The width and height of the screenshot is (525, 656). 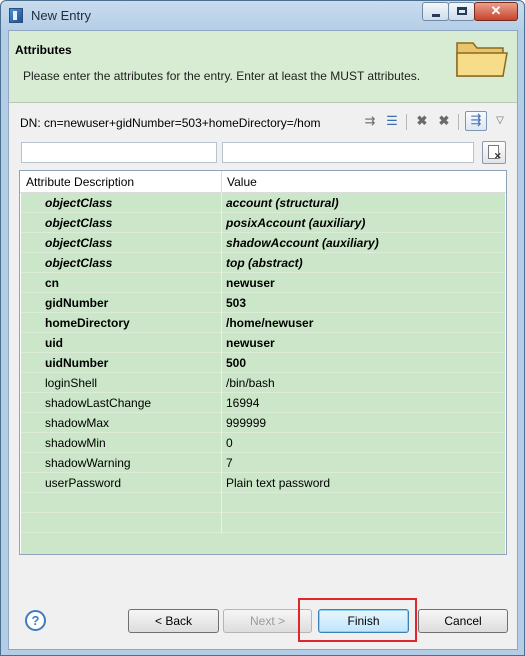 I want to click on close-icon: ✕, so click(x=496, y=10).